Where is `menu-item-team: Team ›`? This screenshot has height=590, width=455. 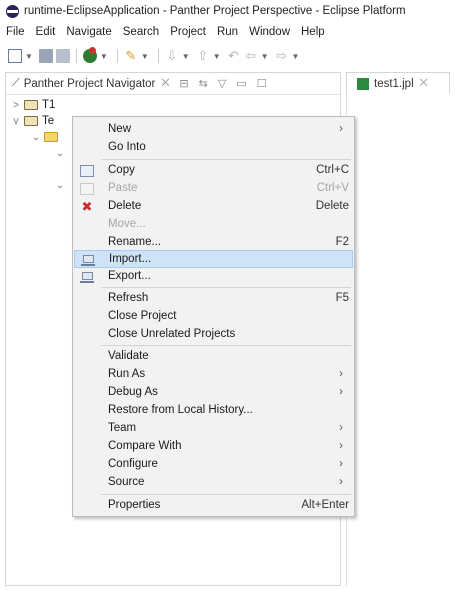
menu-item-team: Team › is located at coordinates (213, 429).